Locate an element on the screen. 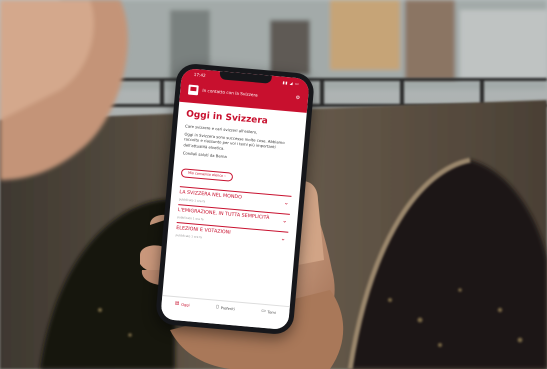 This screenshot has width=547, height=369. tab-label: Oggi is located at coordinates (185, 304).